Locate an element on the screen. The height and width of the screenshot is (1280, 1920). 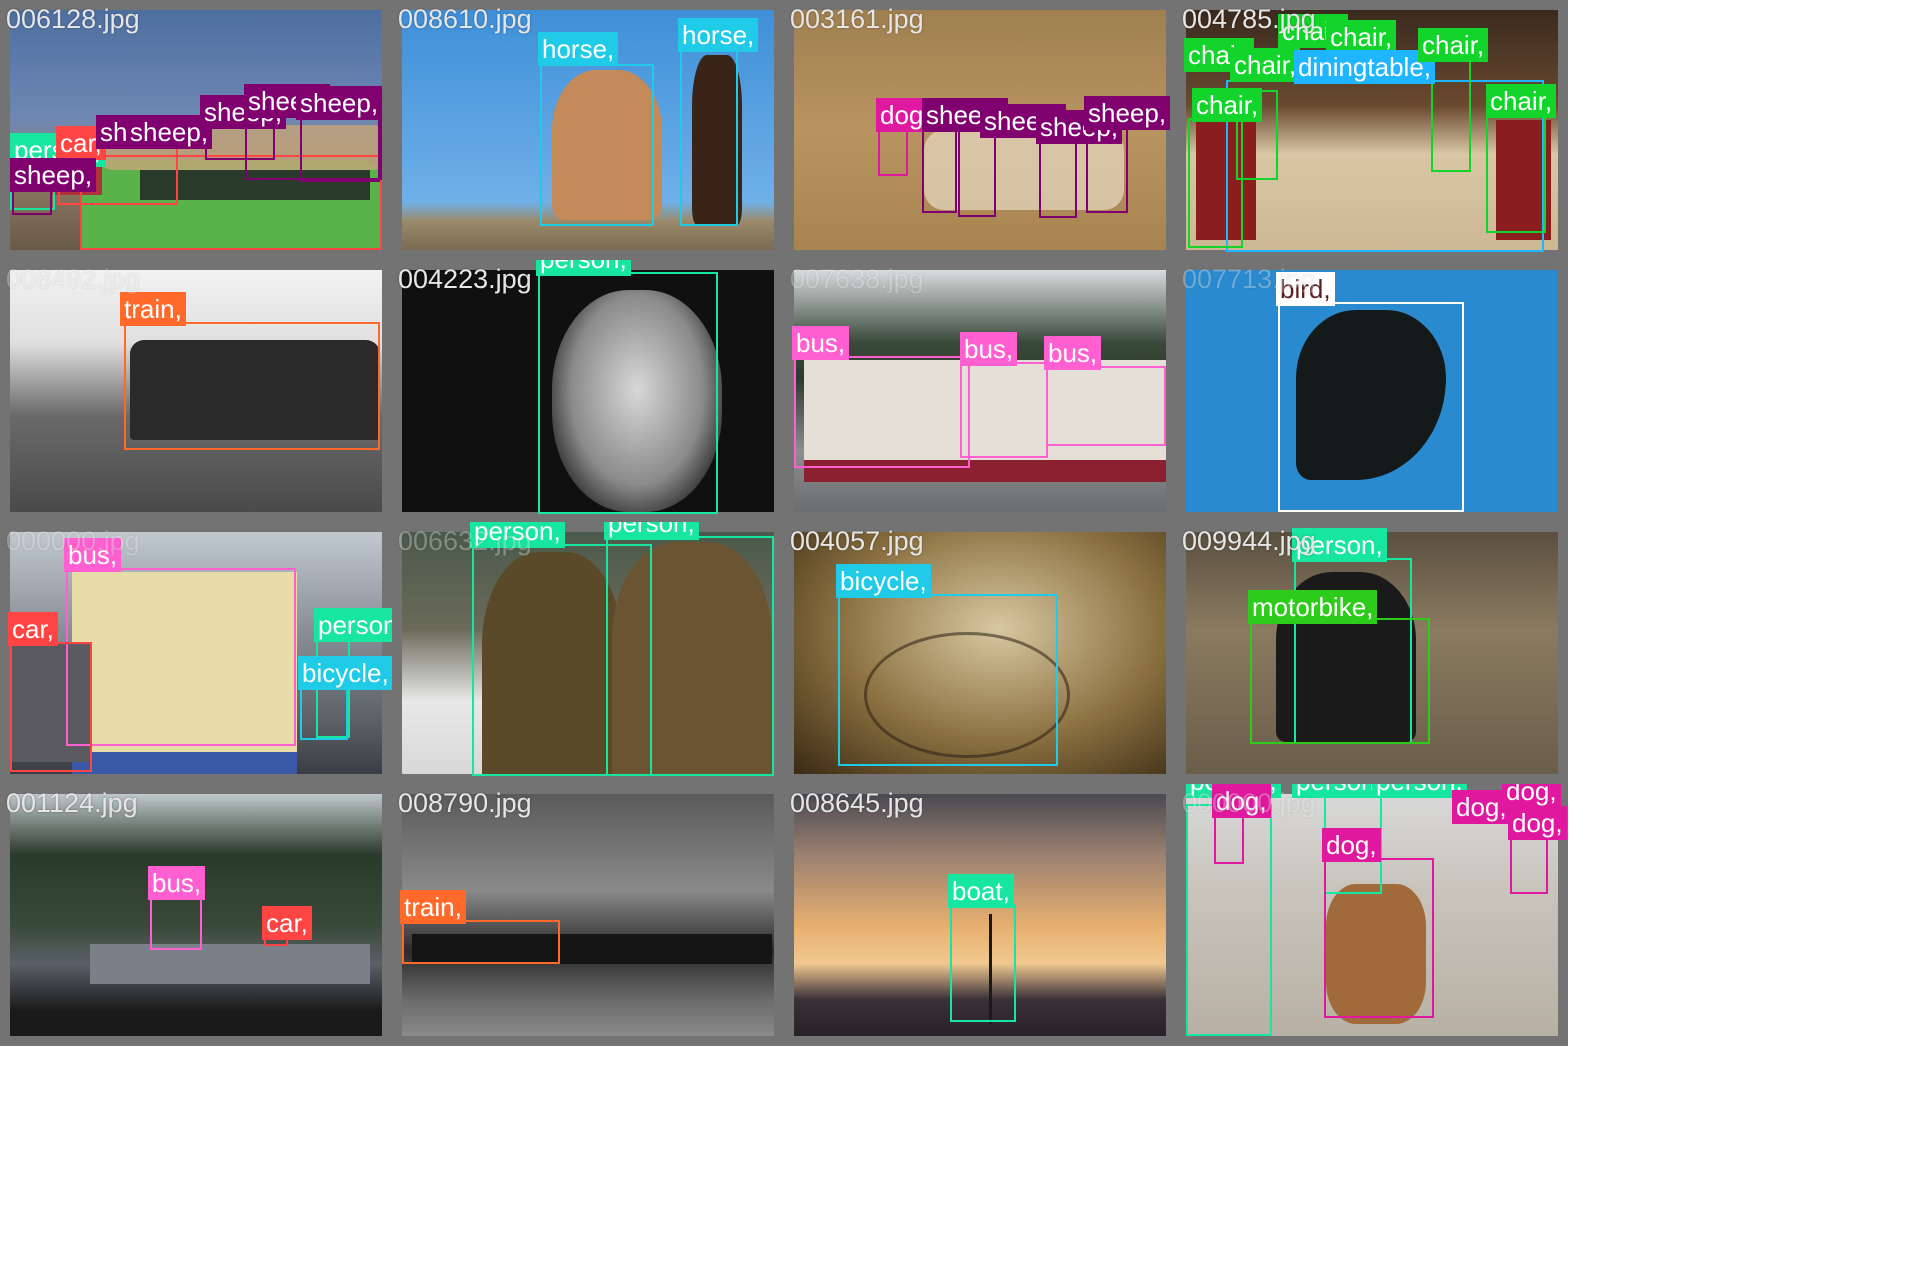
file-name: 004785.jpg is located at coordinates (1249, 19).